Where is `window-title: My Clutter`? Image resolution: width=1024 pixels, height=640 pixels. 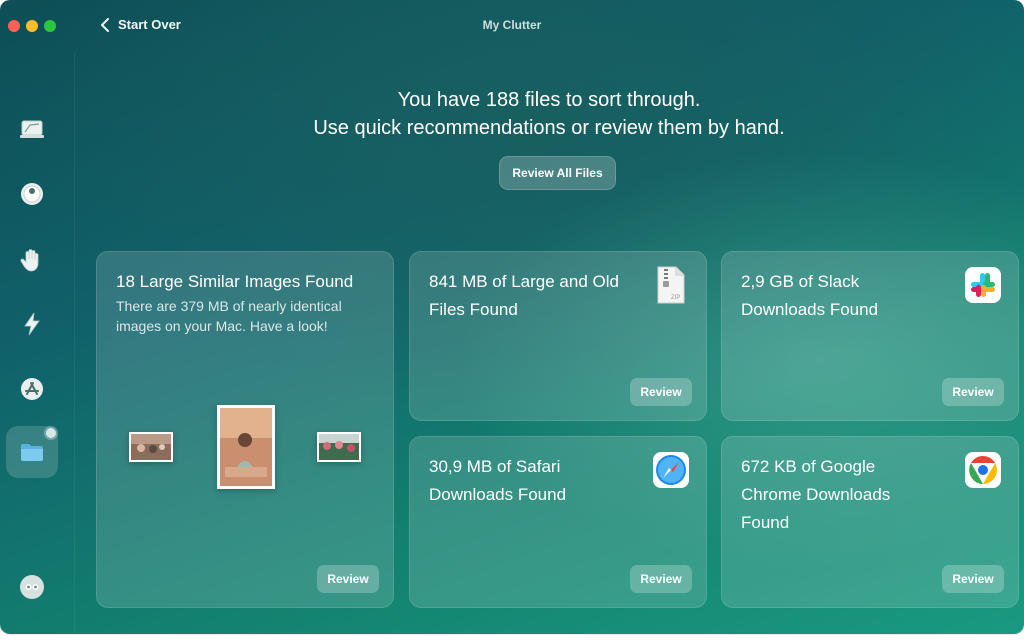
window-title: My Clutter is located at coordinates (512, 25).